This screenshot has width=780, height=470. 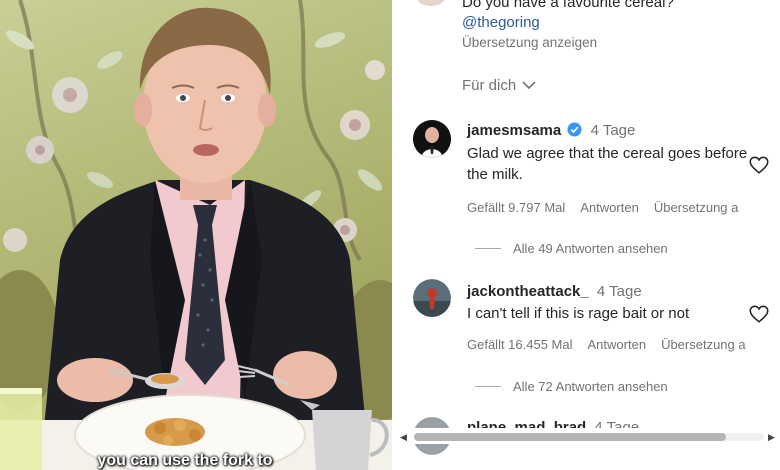 What do you see at coordinates (529, 42) in the screenshot?
I see `translate-link: Übersetzung anzeigen` at bounding box center [529, 42].